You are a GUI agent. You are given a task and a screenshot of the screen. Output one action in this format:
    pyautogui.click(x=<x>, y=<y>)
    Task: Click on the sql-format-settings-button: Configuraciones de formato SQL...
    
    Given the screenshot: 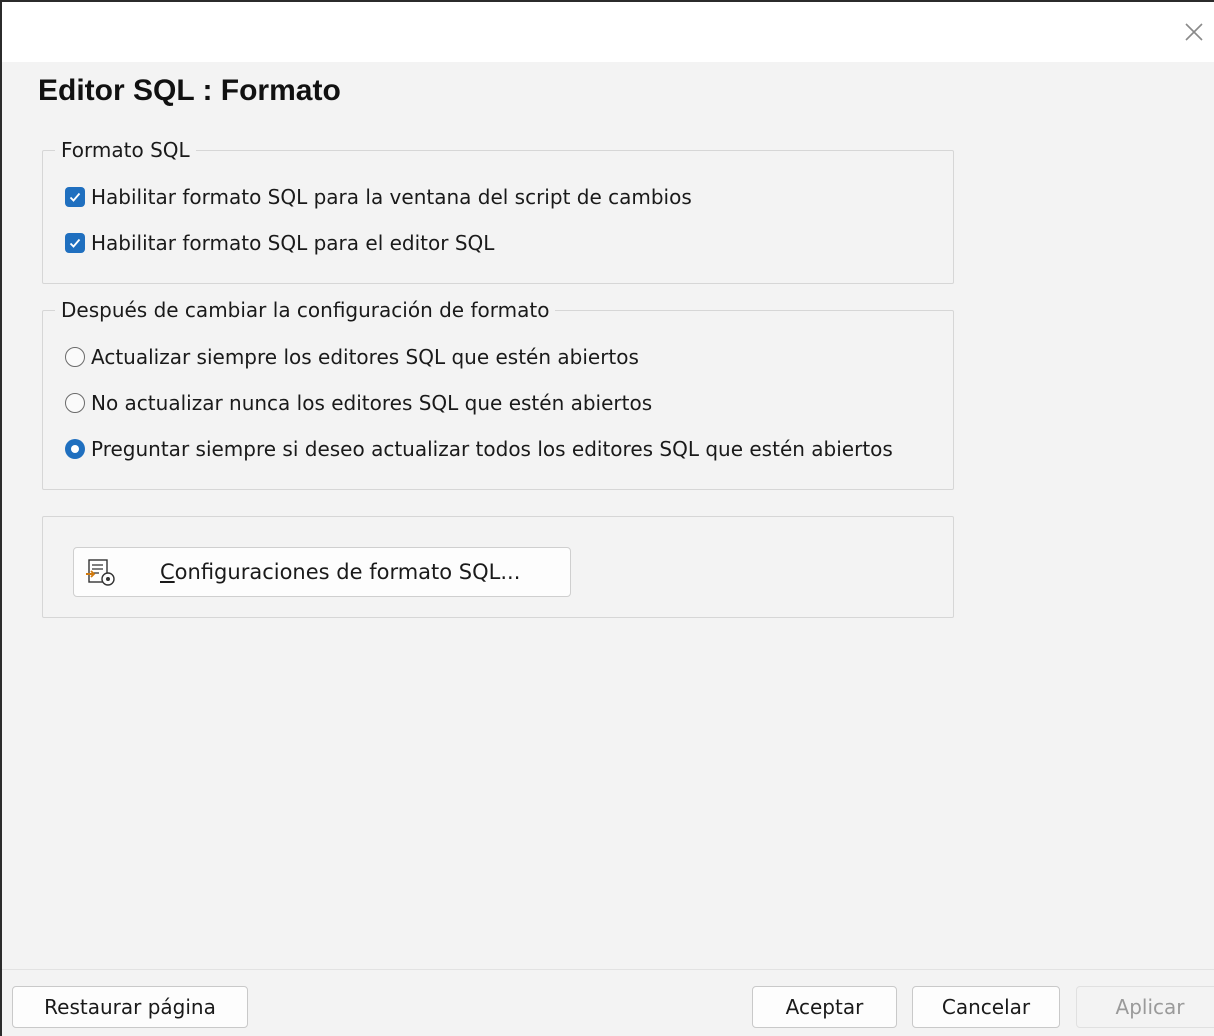 What is the action you would take?
    pyautogui.click(x=322, y=572)
    